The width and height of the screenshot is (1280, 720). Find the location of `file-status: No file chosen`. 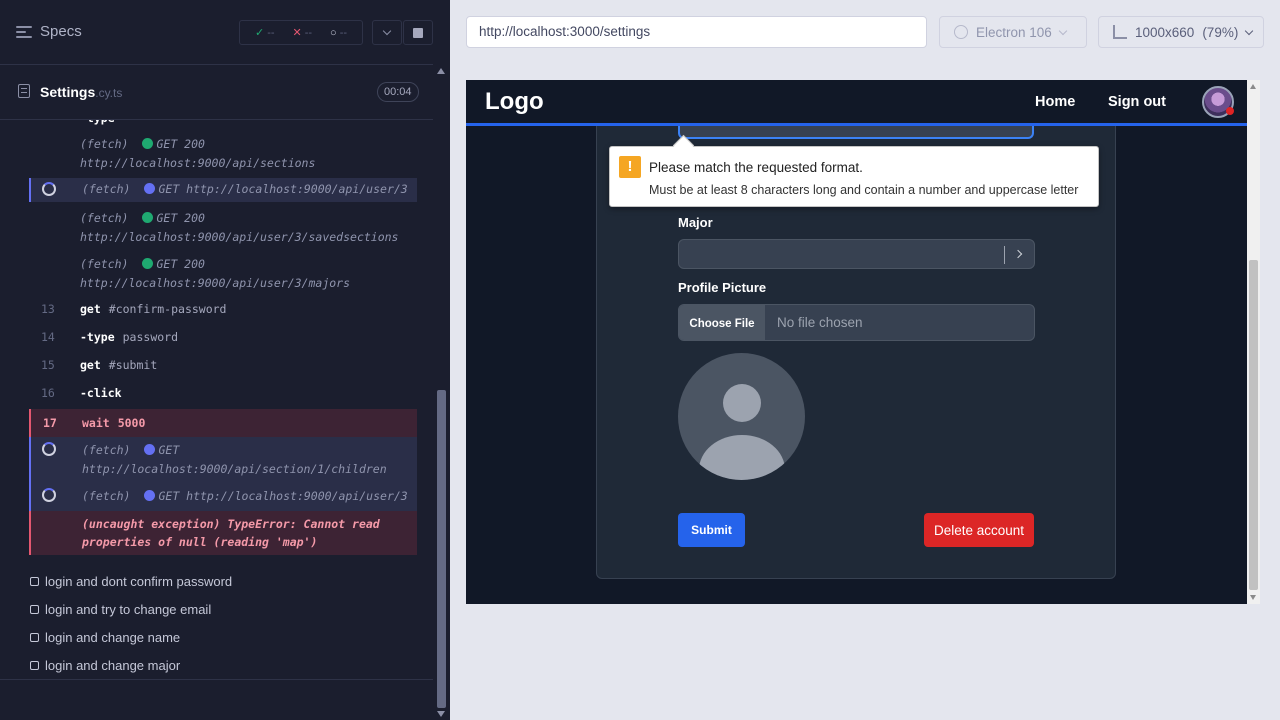

file-status: No file chosen is located at coordinates (820, 322).